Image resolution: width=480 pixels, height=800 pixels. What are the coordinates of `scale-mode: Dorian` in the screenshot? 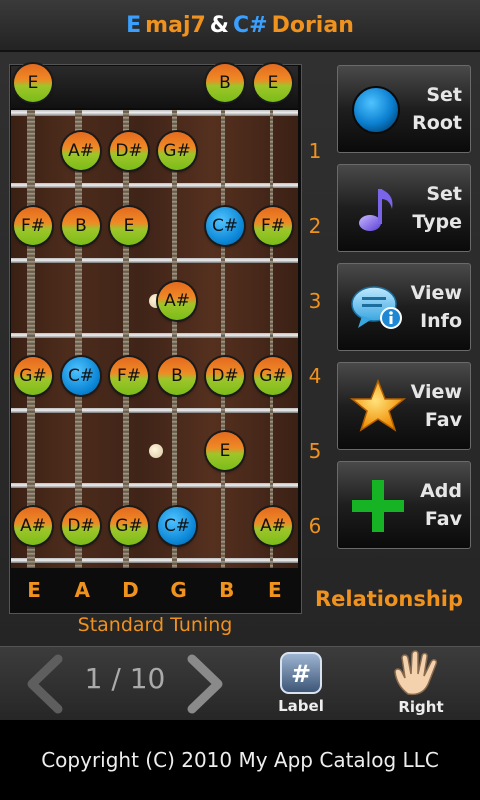 It's located at (312, 25).